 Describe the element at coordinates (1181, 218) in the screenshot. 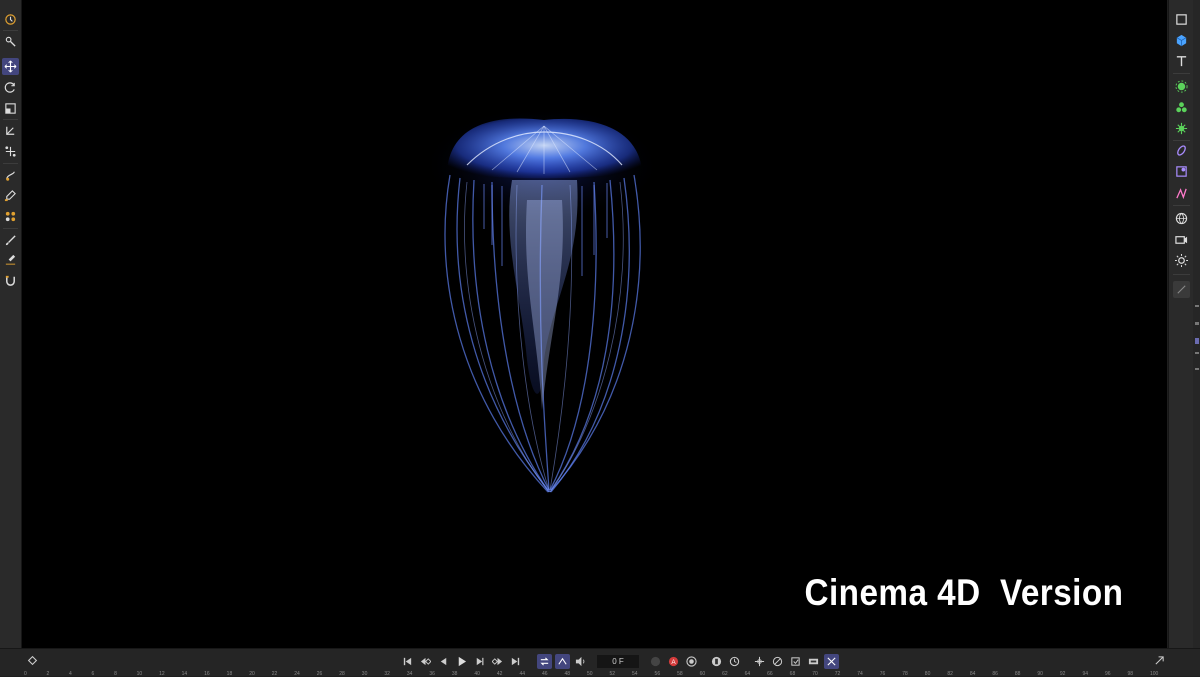

I see `scene-icon` at that location.